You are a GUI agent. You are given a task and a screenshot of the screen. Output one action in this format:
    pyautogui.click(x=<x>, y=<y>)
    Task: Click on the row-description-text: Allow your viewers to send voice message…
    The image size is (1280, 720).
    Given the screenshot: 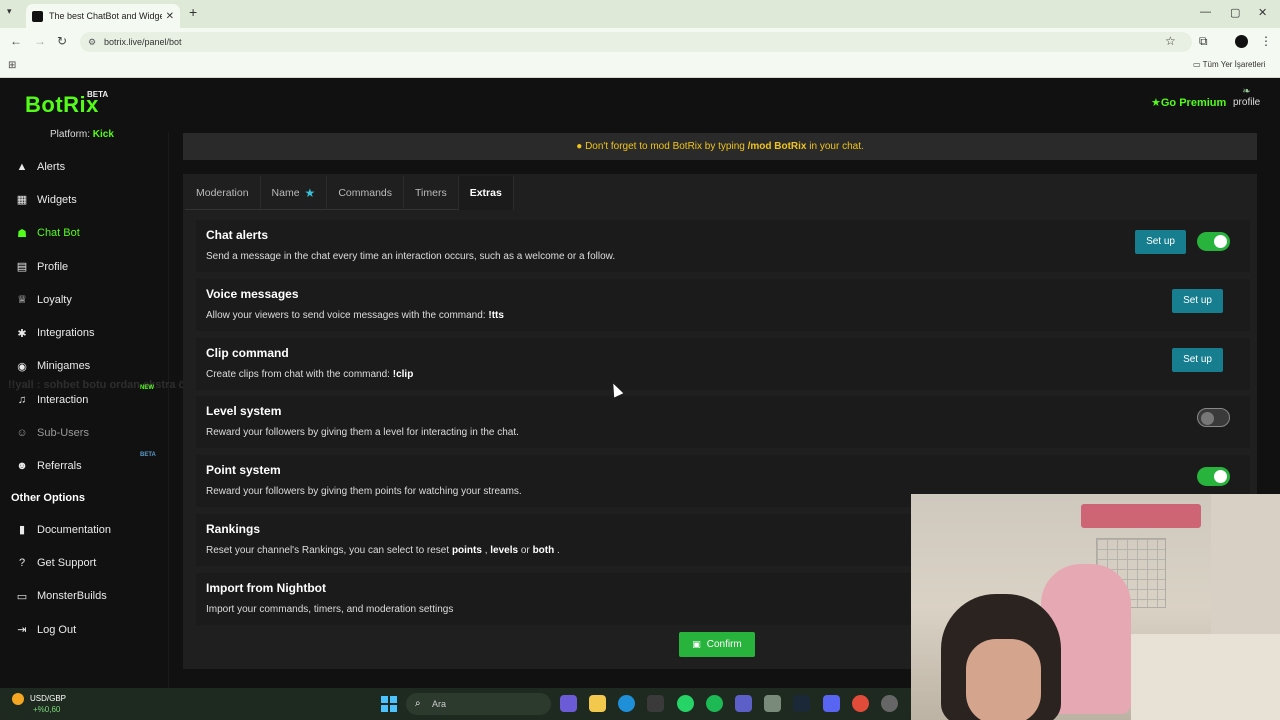 What is the action you would take?
    pyautogui.click(x=346, y=315)
    